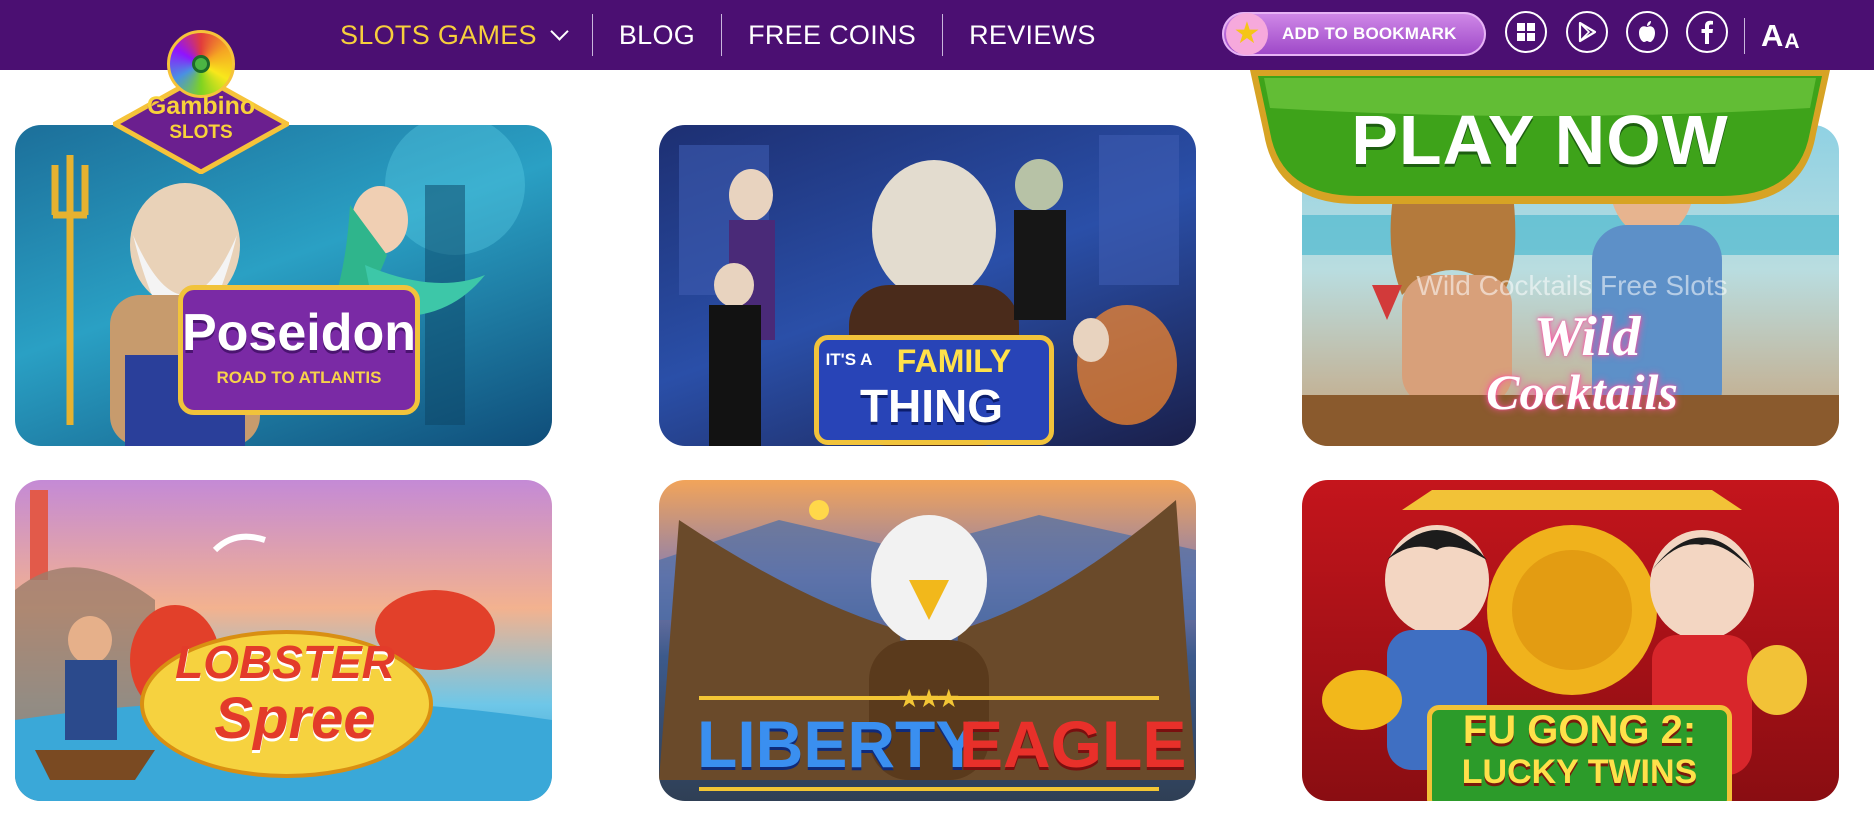 This screenshot has width=1874, height=815. What do you see at coordinates (201, 132) in the screenshot?
I see `logo-text-slots: SLOTS` at bounding box center [201, 132].